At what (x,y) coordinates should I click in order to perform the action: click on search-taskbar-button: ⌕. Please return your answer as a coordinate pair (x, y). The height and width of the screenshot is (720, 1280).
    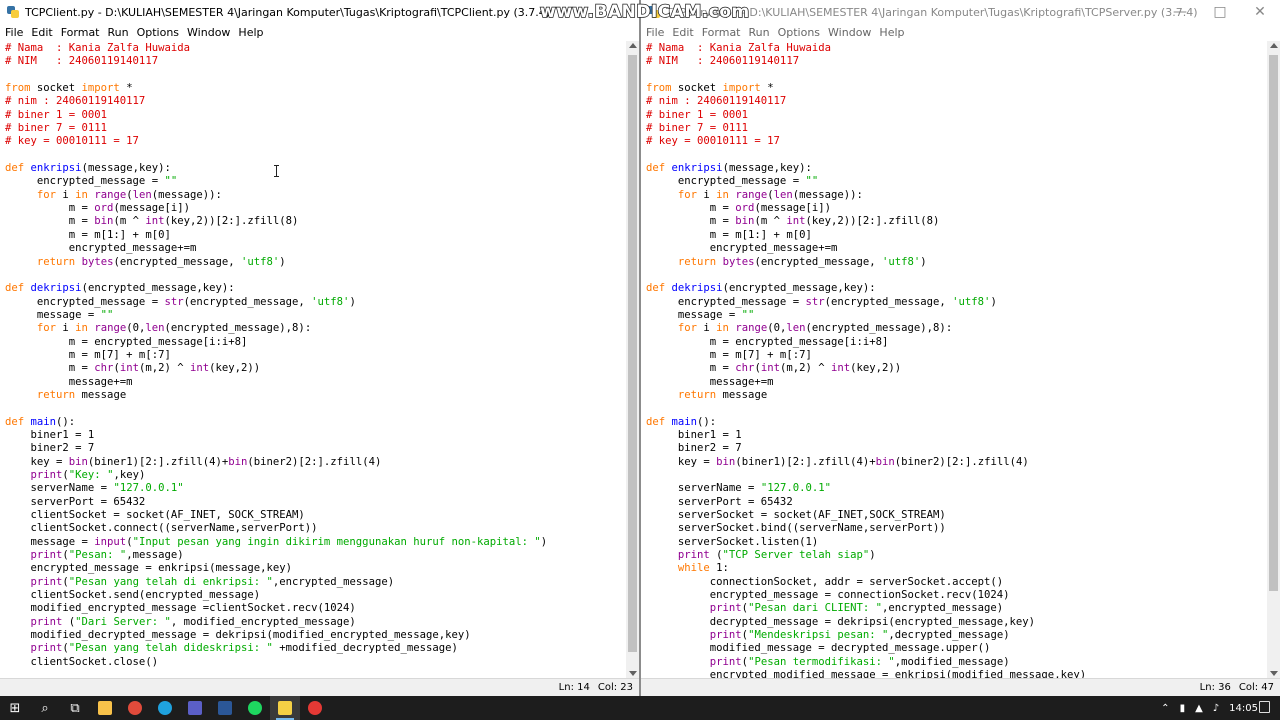
    Looking at the image, I should click on (45, 708).